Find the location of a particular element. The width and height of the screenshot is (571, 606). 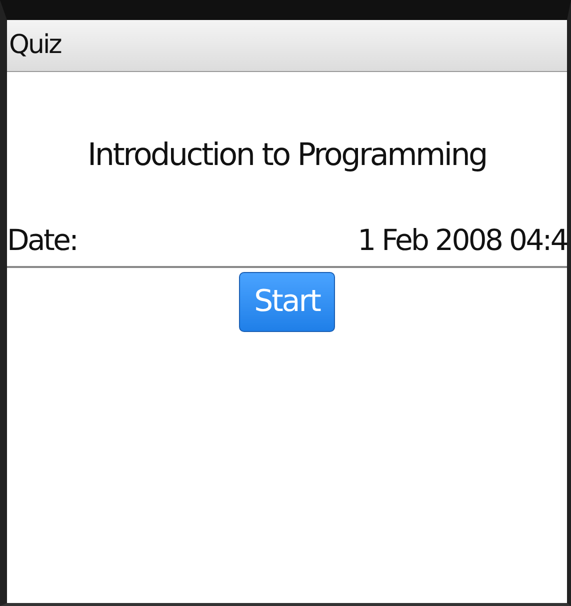

quiz-title: Introduction to Programming is located at coordinates (287, 155).